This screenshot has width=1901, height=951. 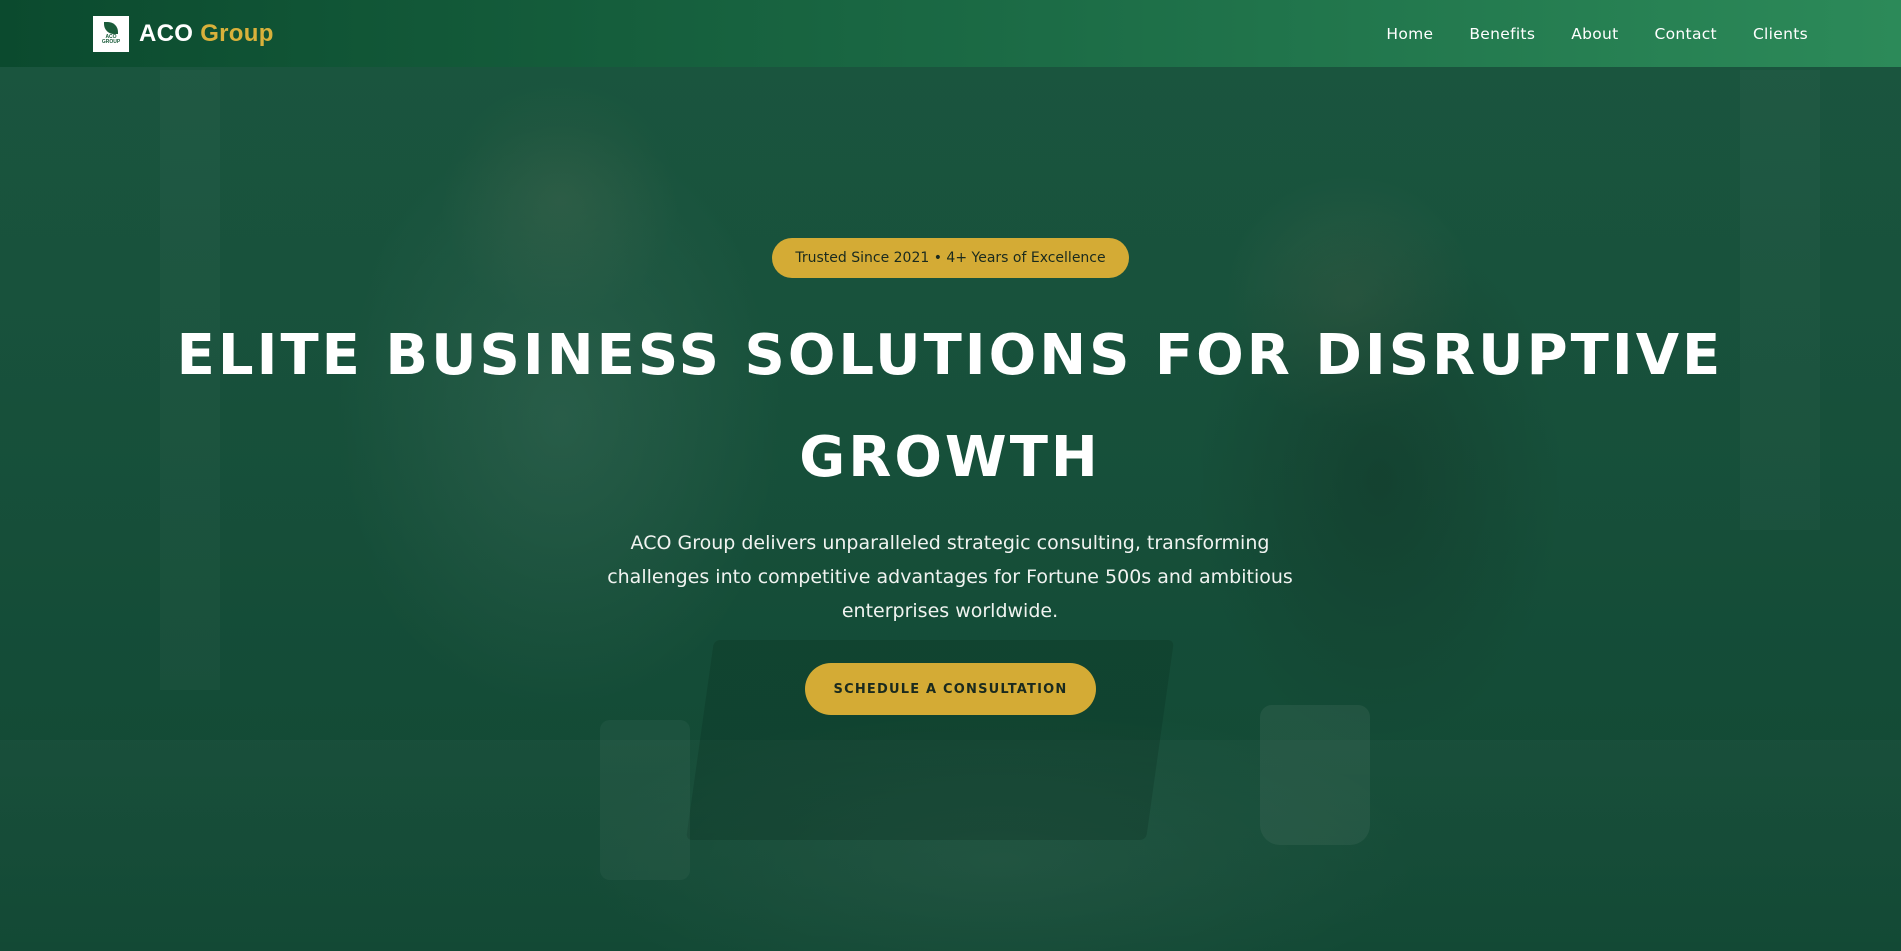 What do you see at coordinates (1780, 34) in the screenshot?
I see `nav-link-clients: Clients` at bounding box center [1780, 34].